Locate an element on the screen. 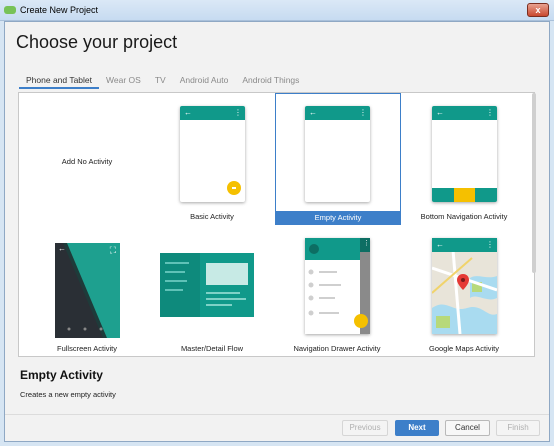 This screenshot has height=446, width=554. detail-title: Empty Activity is located at coordinates (61, 375).